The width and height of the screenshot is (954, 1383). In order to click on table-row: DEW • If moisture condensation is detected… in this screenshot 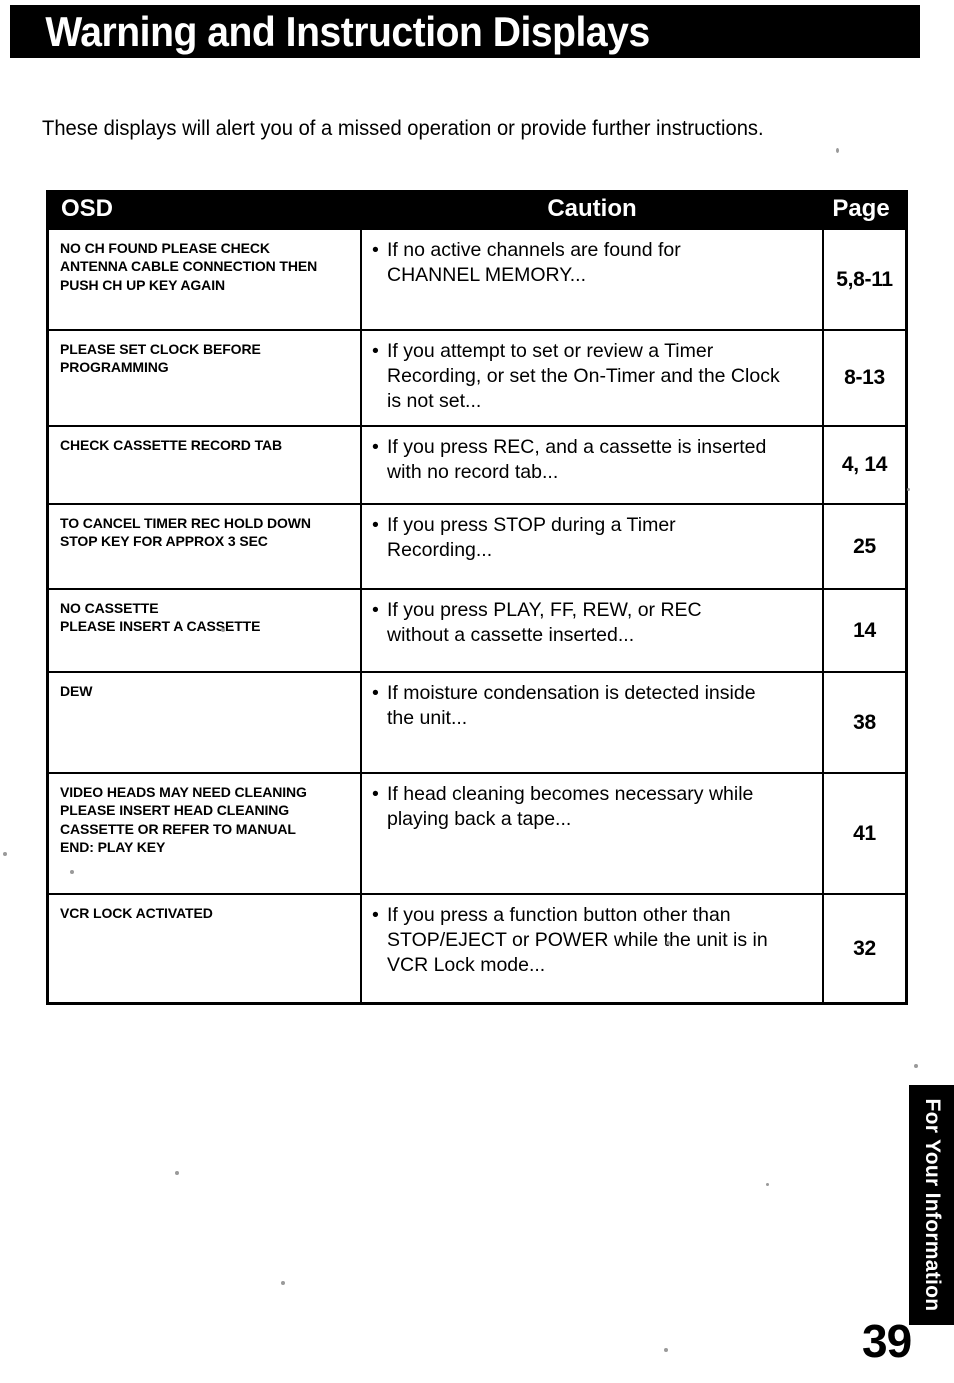, I will do `click(477, 722)`.